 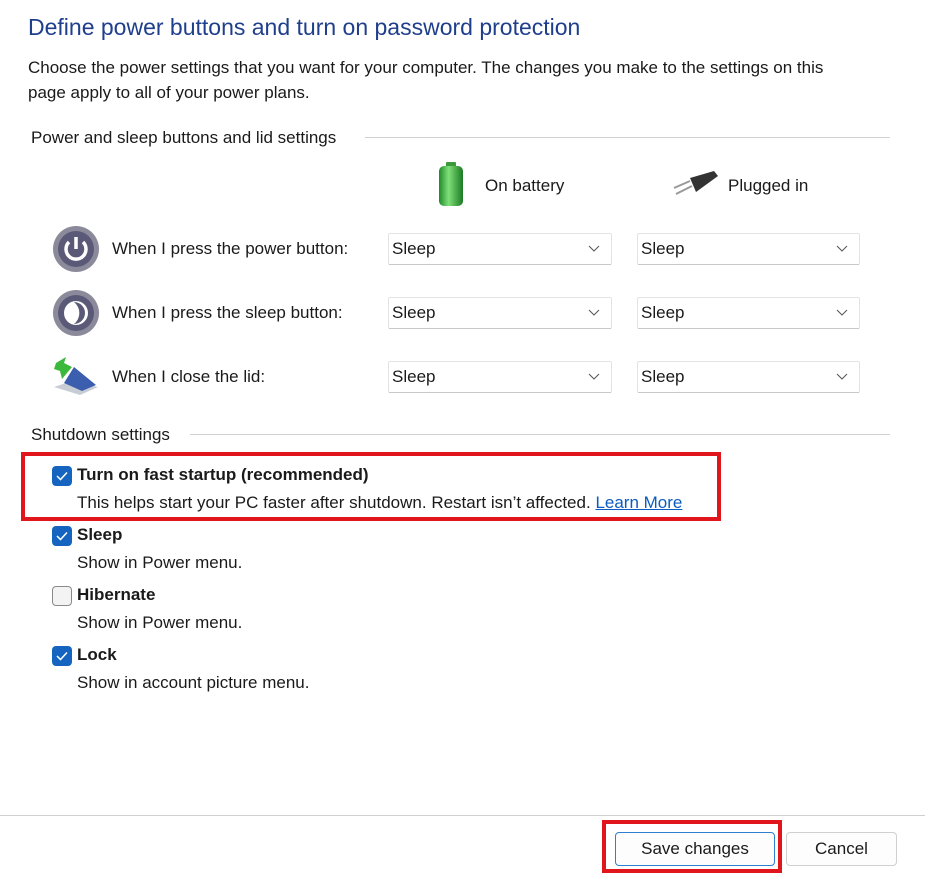 I want to click on fast-startup-label: Turn on fast startup (recommended), so click(x=223, y=475).